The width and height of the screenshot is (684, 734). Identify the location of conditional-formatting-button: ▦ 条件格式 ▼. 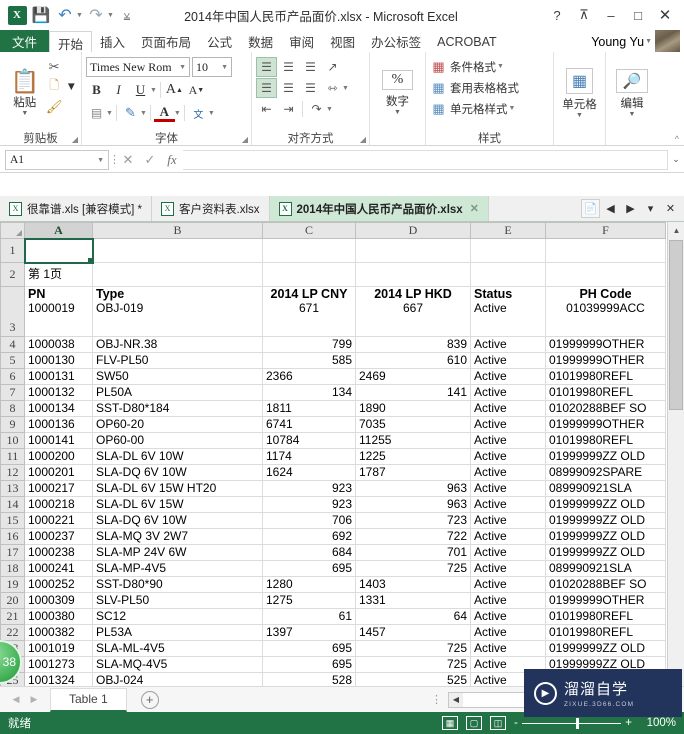
(474, 66).